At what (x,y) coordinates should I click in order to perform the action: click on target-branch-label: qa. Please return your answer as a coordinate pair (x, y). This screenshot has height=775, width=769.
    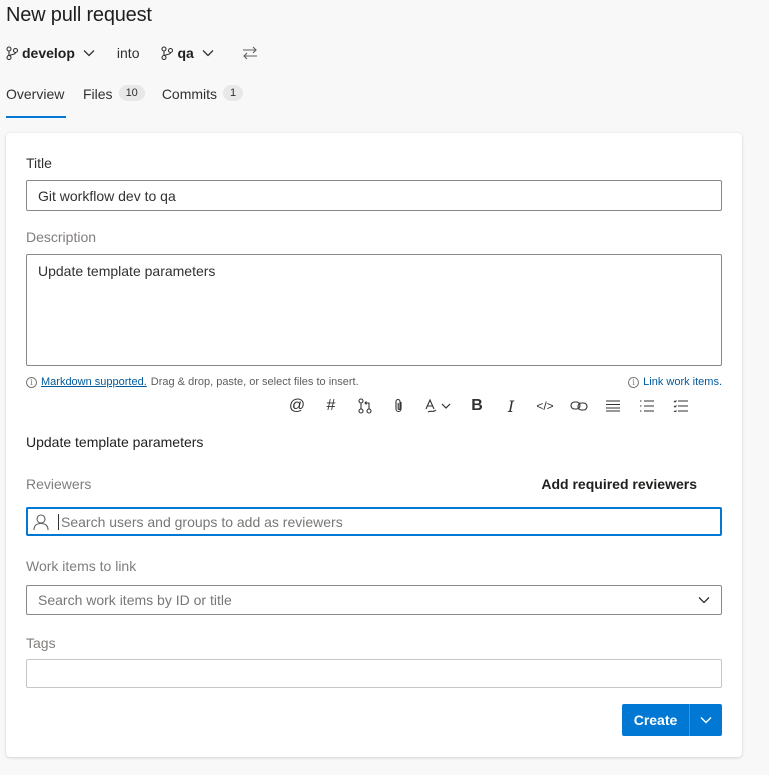
    Looking at the image, I should click on (185, 53).